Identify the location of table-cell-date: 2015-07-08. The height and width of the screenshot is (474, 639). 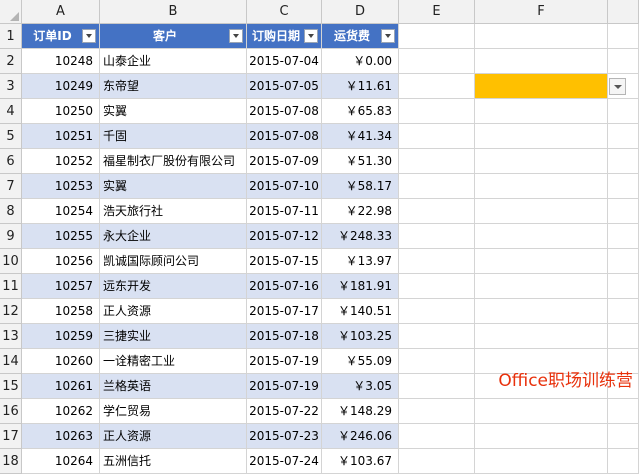
(284, 136).